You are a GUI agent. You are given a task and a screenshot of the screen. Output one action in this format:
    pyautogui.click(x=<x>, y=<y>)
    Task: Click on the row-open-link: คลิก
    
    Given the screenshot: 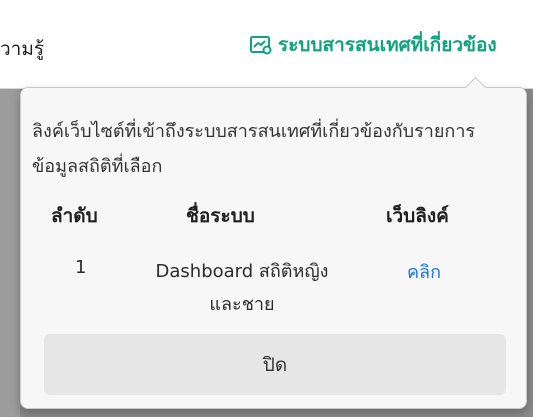 What is the action you would take?
    pyautogui.click(x=424, y=271)
    